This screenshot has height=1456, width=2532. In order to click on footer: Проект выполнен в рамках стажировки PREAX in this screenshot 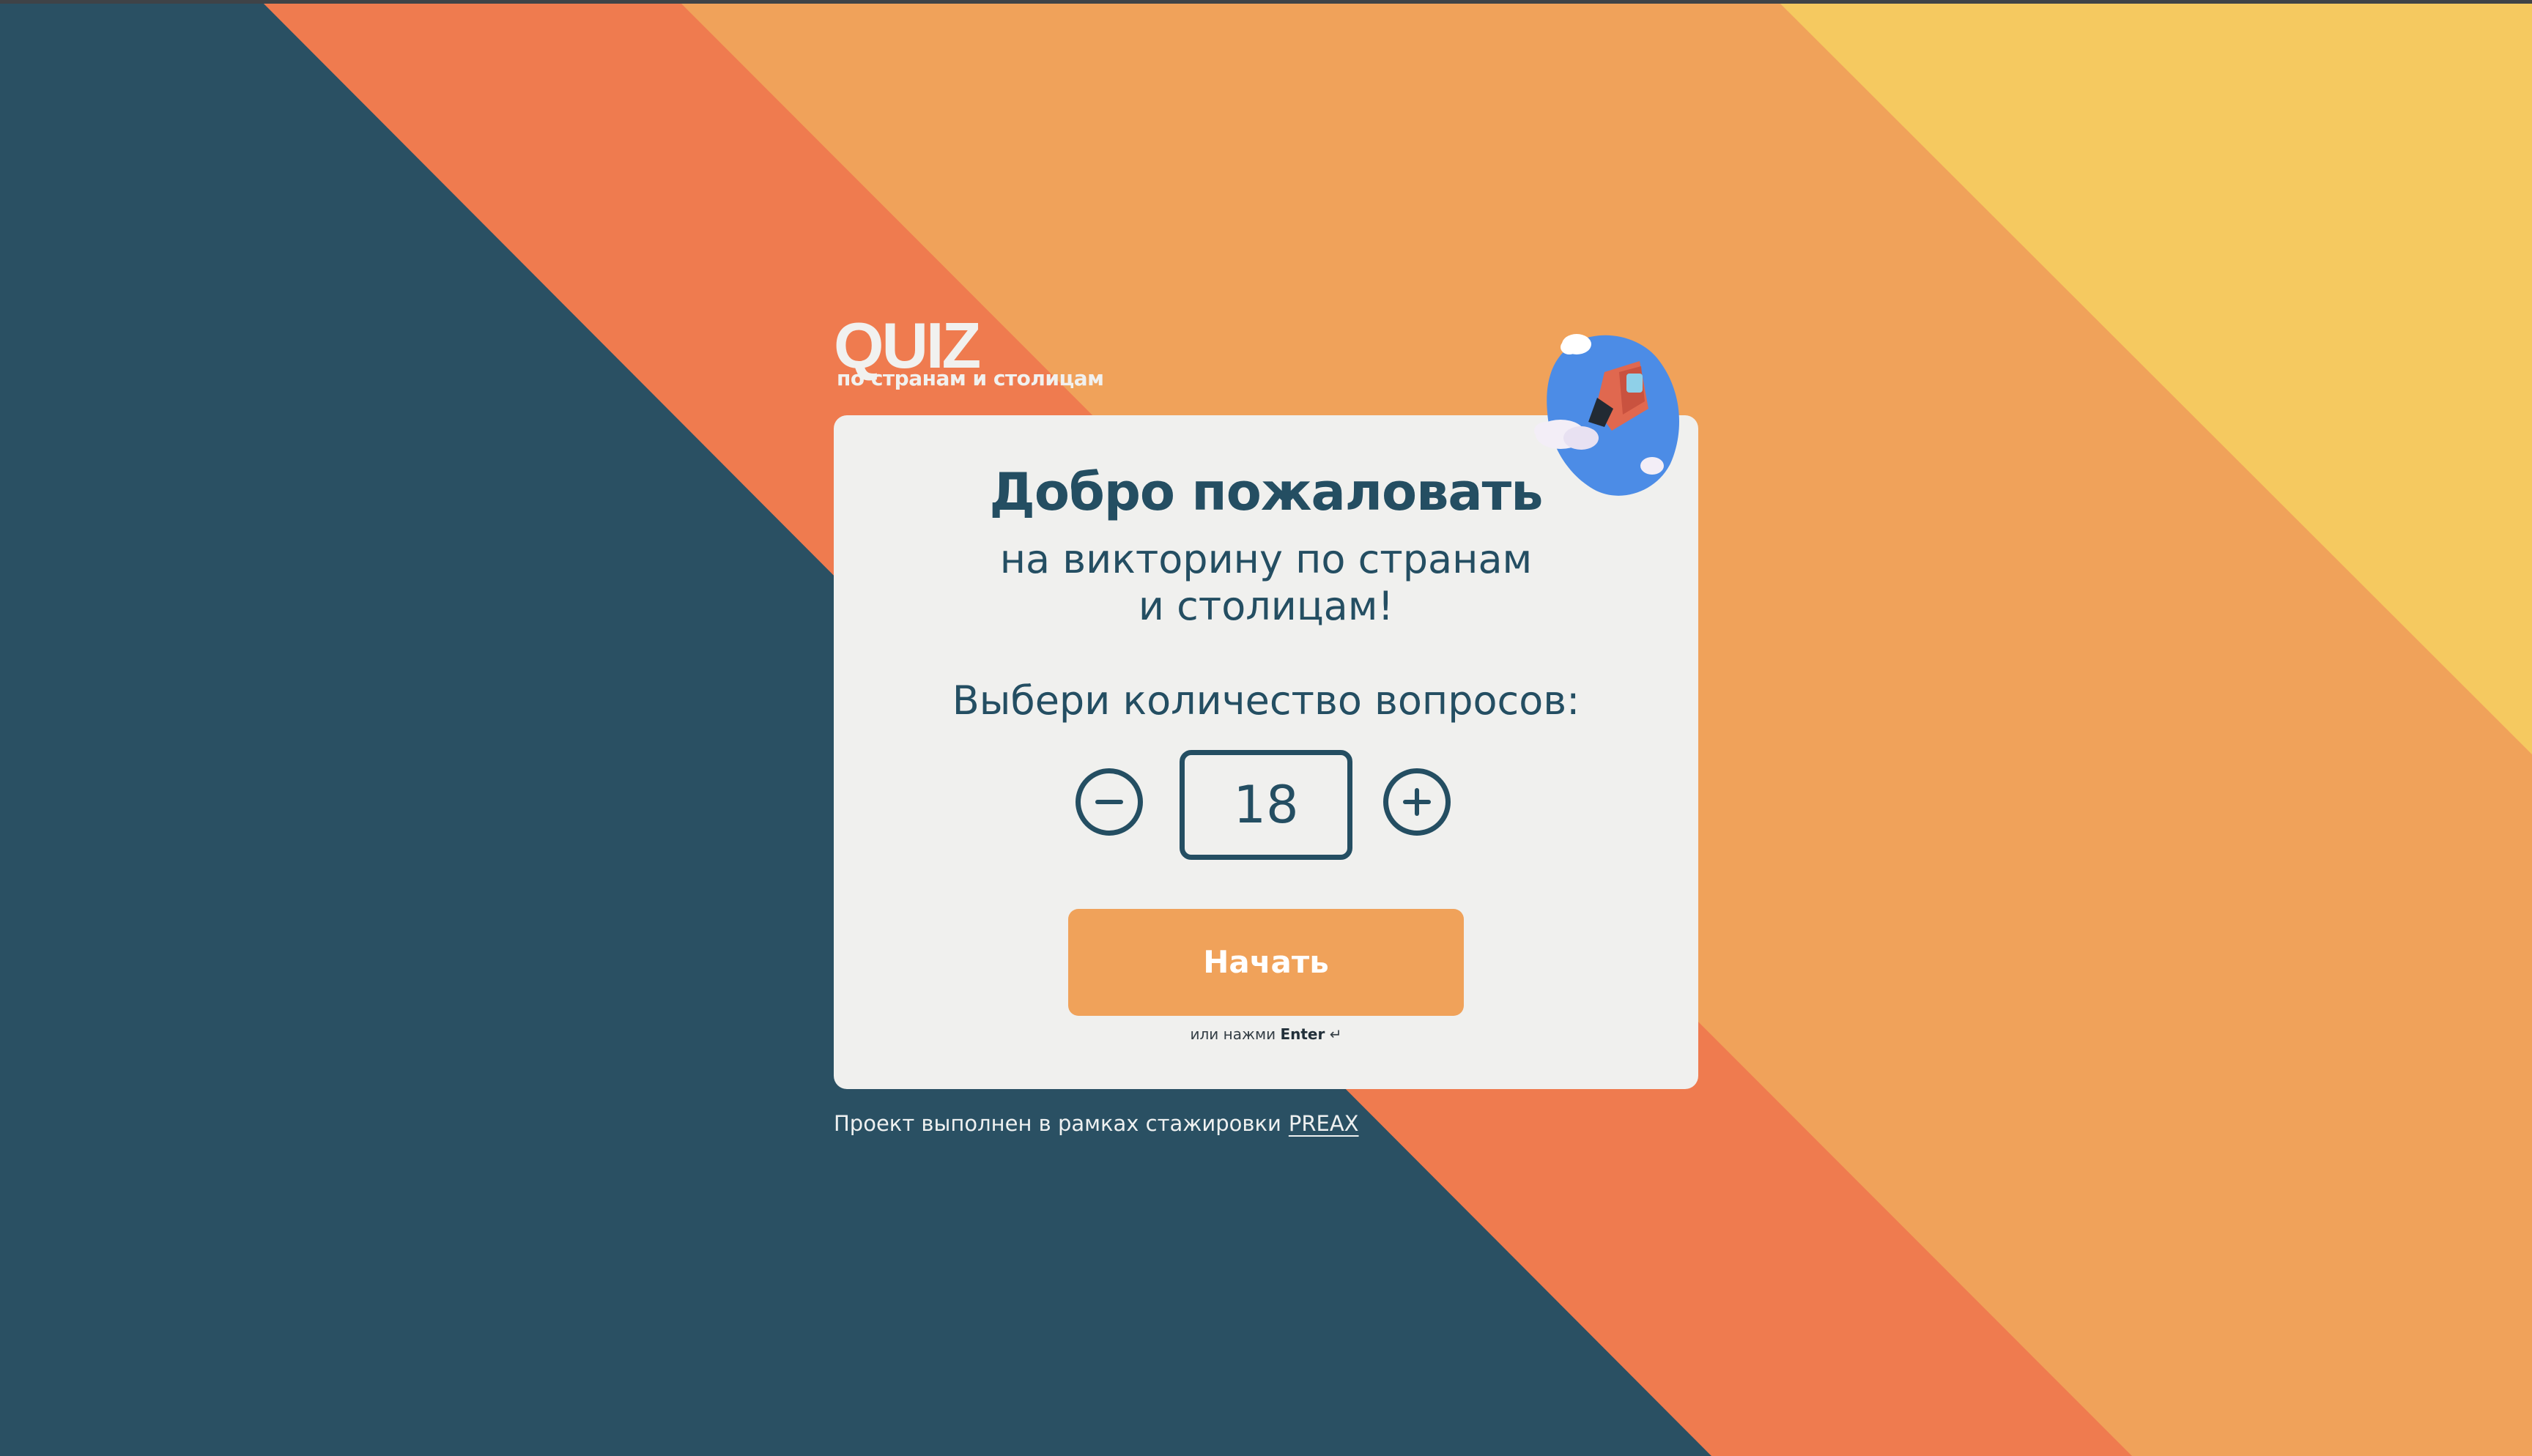, I will do `click(1096, 1123)`.